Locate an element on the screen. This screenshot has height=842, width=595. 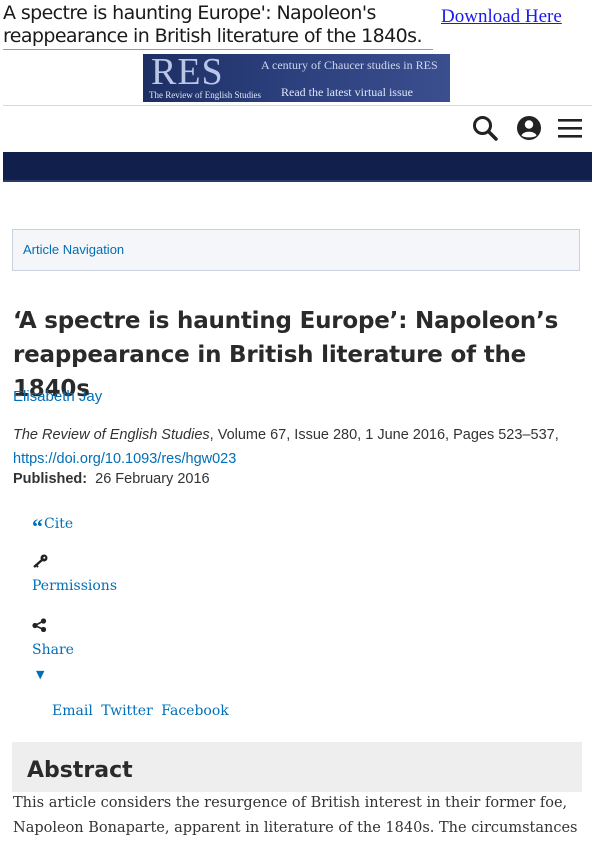
quote-icon: “ is located at coordinates (37, 526).